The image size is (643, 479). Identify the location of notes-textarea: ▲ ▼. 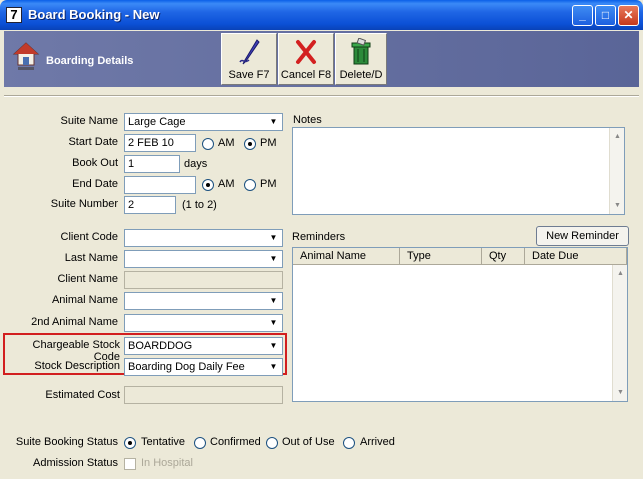
(458, 171).